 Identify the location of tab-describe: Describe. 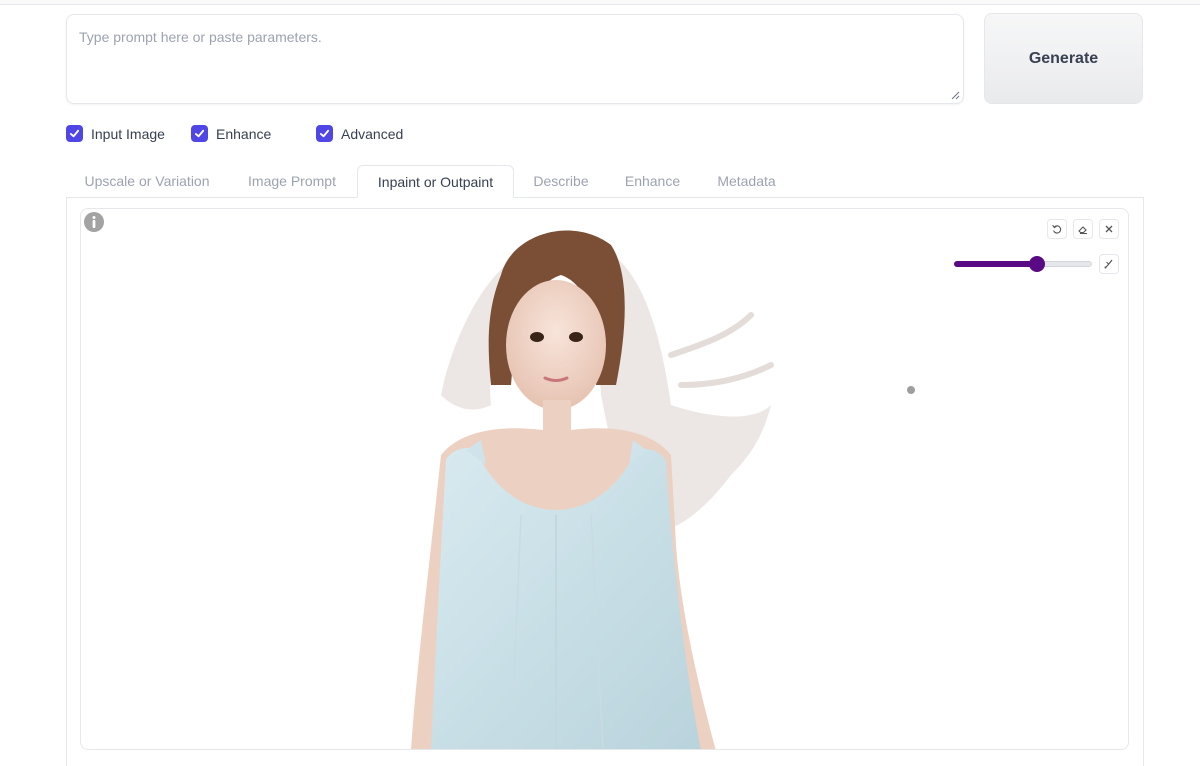
(561, 181).